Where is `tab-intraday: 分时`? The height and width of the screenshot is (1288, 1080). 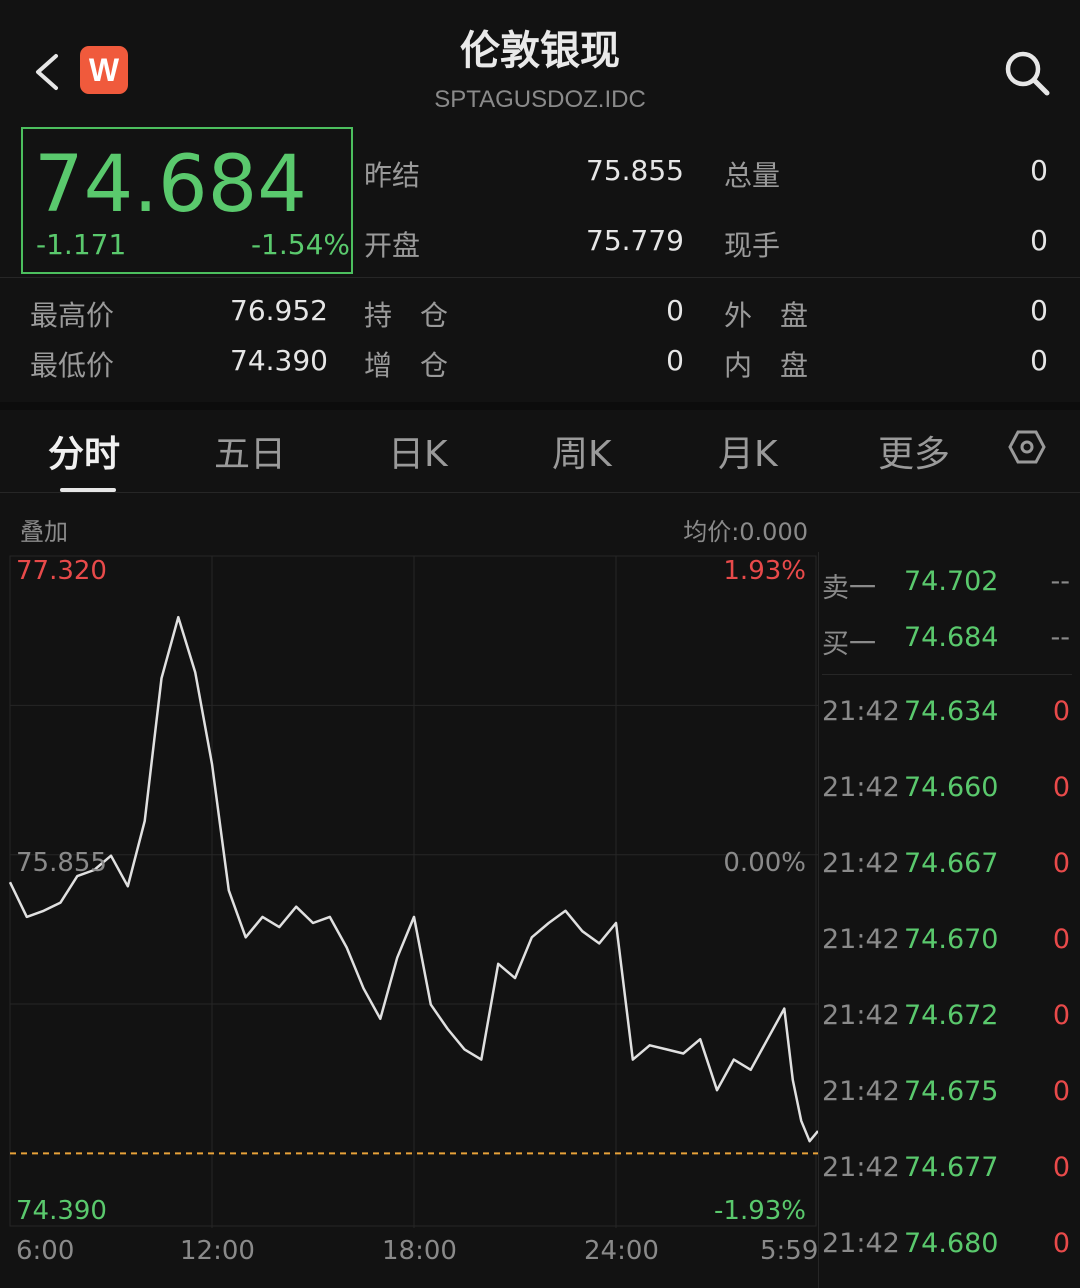 tab-intraday: 分时 is located at coordinates (84, 451).